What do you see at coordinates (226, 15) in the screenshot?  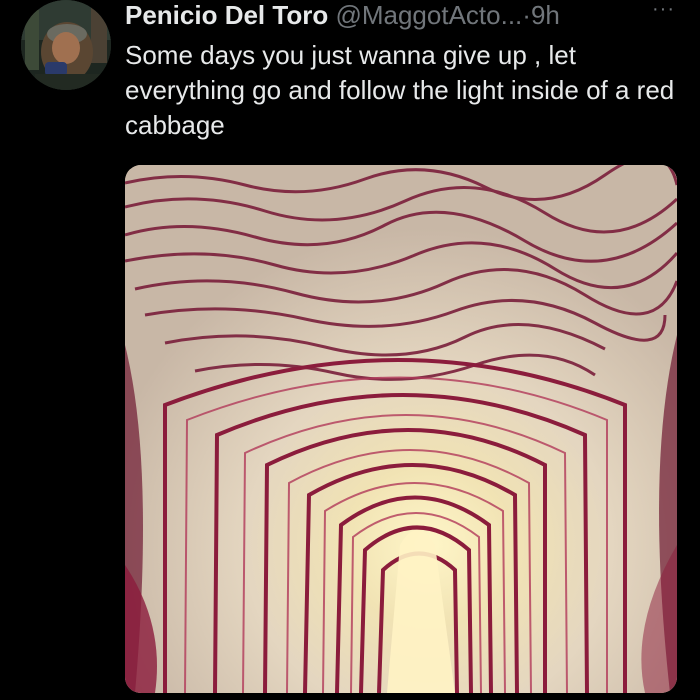 I see `display-name: Penicio Del Toro` at bounding box center [226, 15].